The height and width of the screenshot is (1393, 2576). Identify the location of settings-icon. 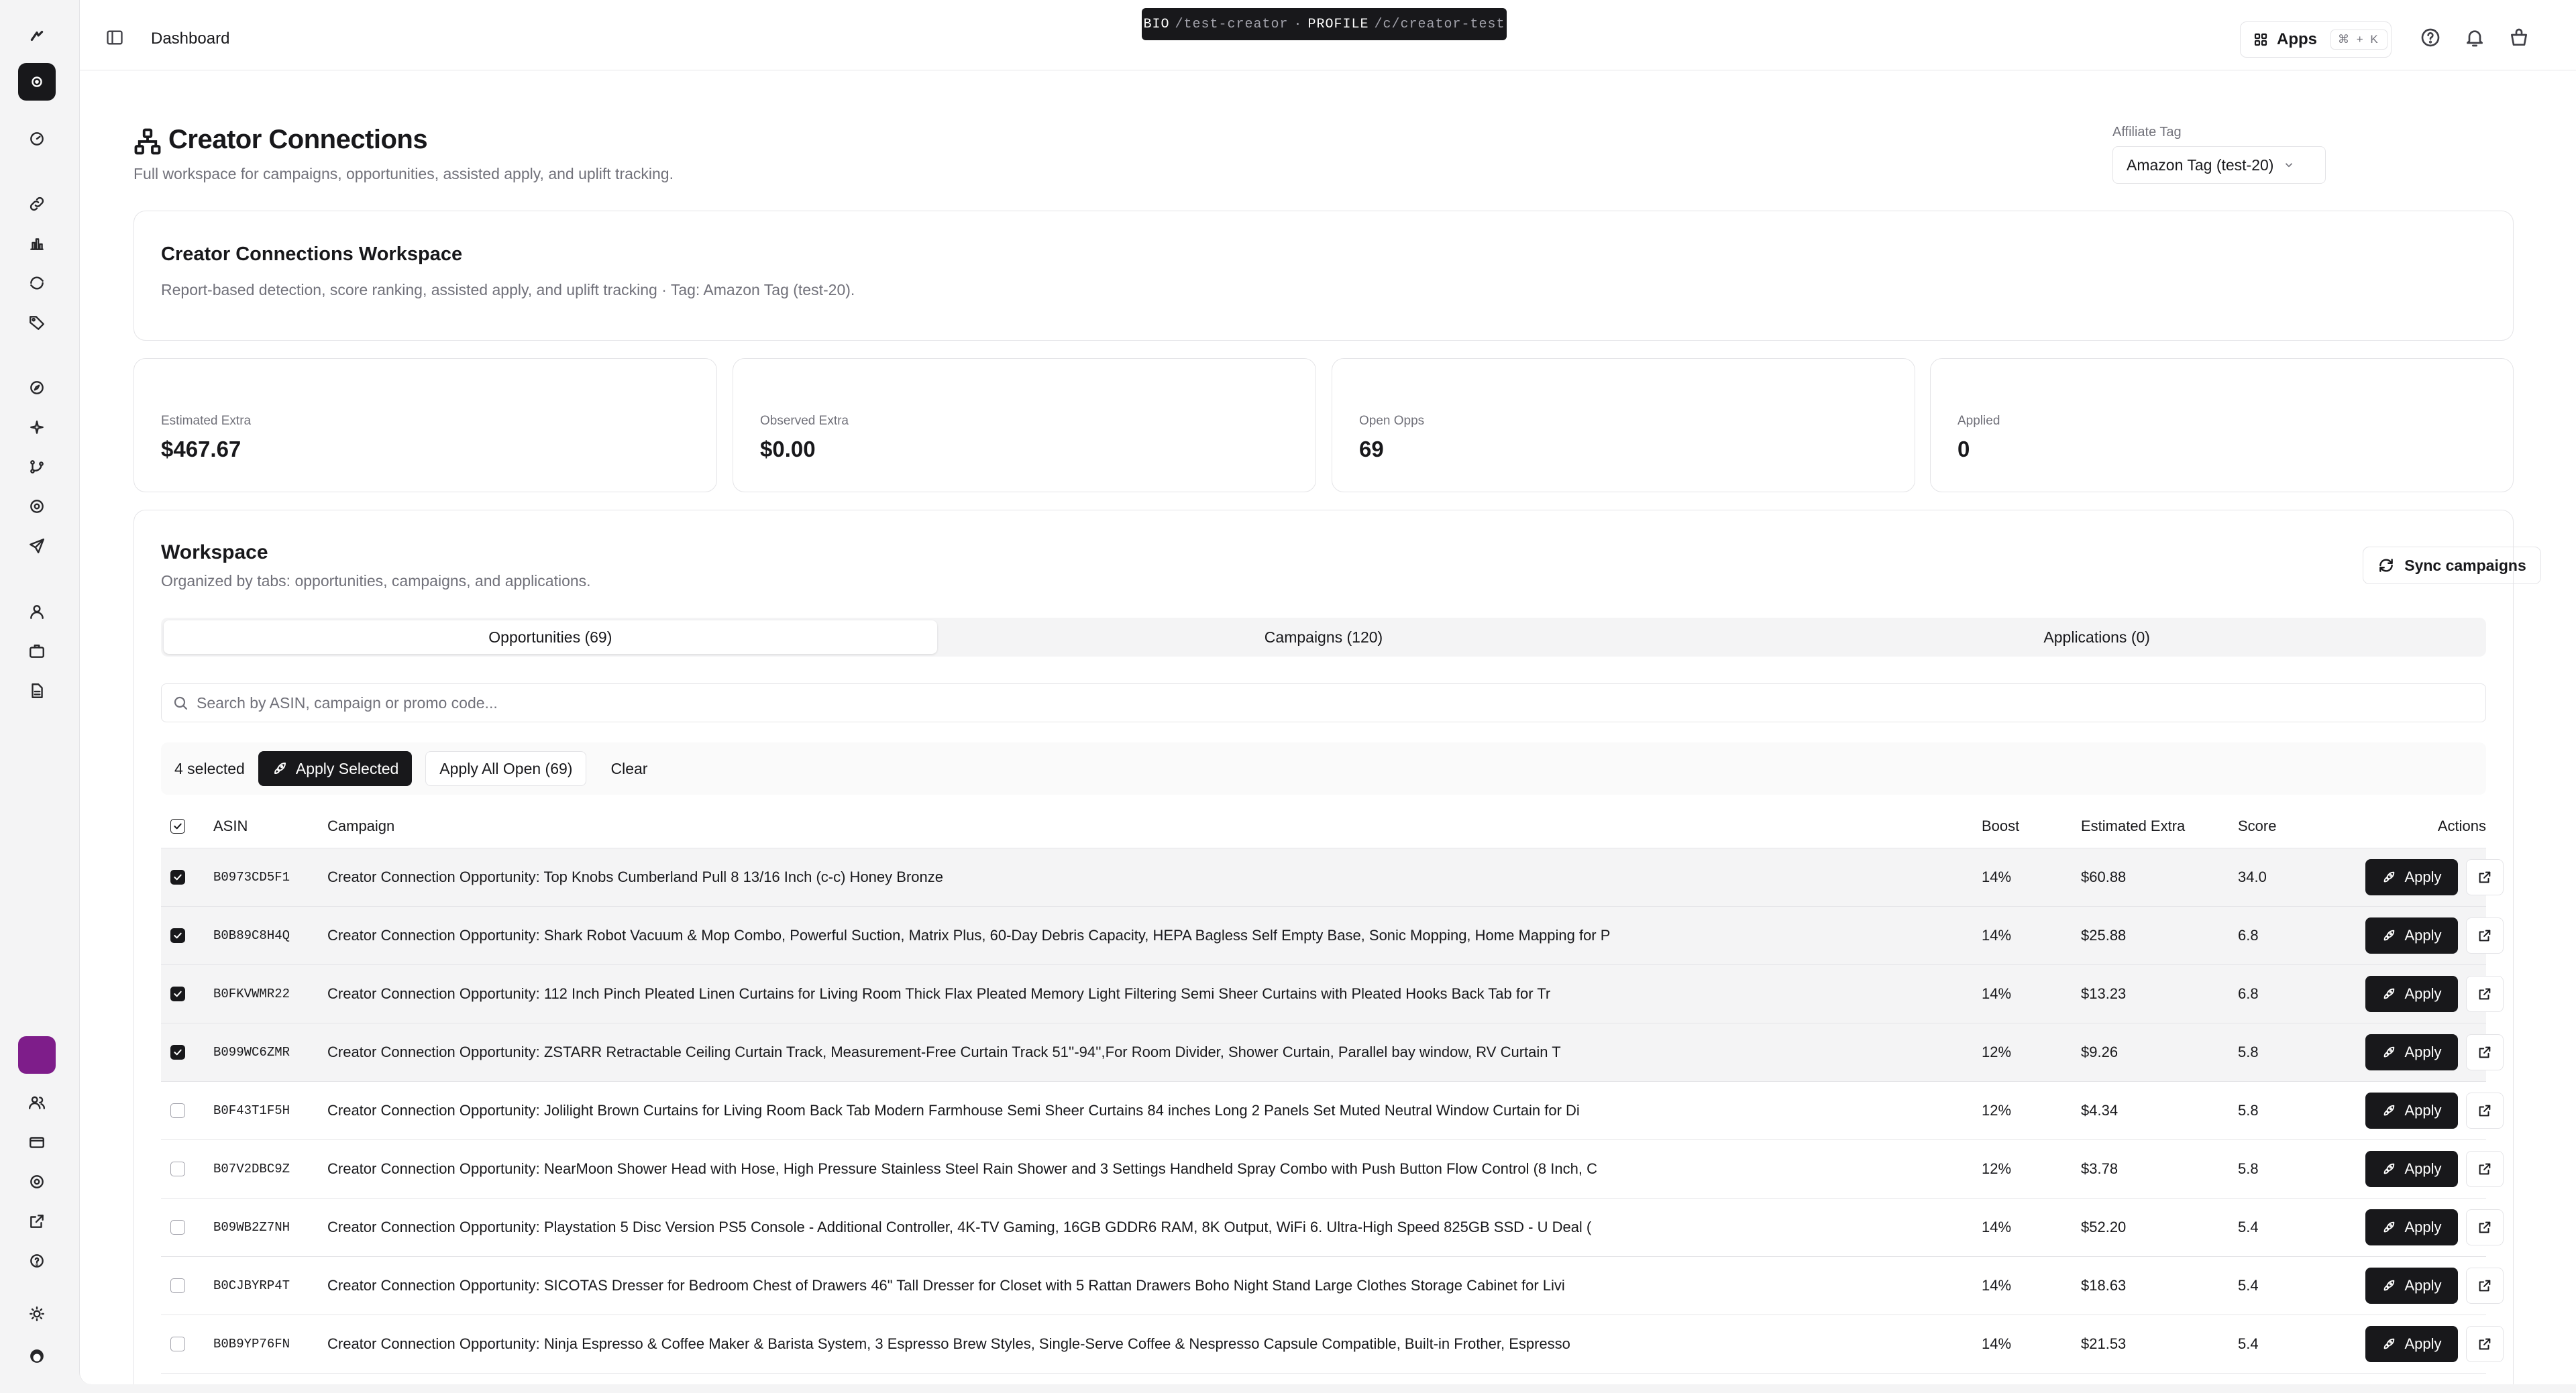
(37, 1182).